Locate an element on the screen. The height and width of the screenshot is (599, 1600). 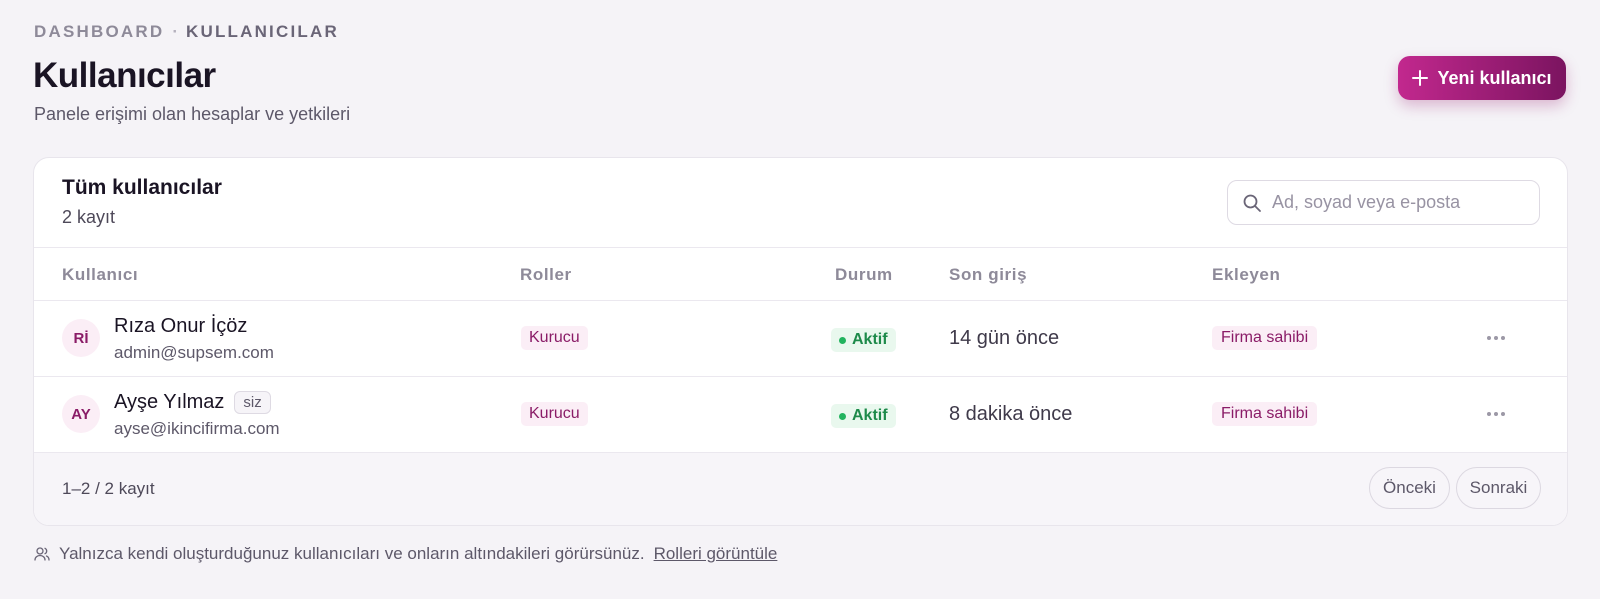
user-email: admin@supsem.com is located at coordinates (194, 352).